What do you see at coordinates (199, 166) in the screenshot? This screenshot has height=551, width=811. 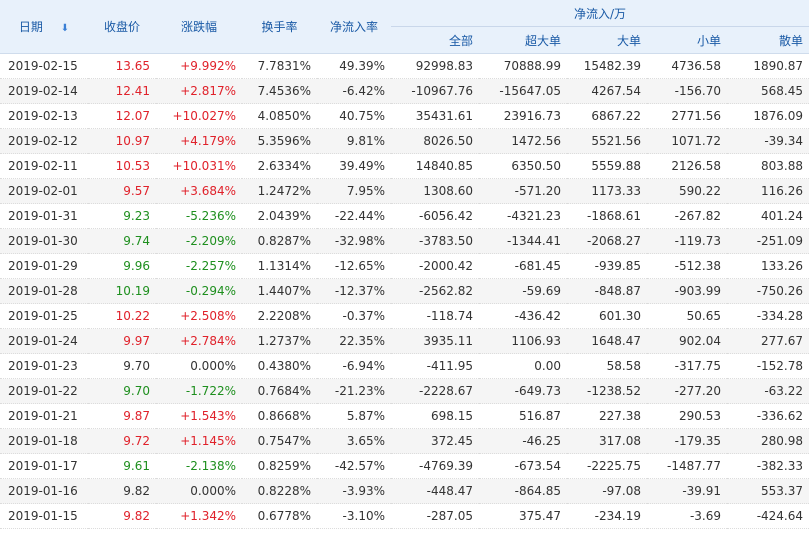 I see `cell-change: +10.031%` at bounding box center [199, 166].